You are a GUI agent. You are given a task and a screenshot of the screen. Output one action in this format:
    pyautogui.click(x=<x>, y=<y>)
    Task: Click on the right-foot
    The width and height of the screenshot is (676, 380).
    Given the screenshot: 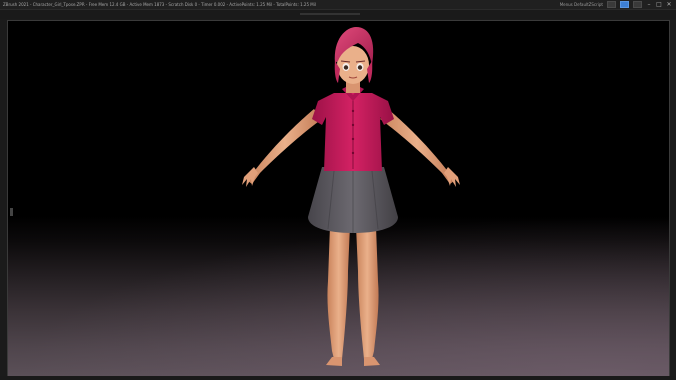 What is the action you would take?
    pyautogui.click(x=372, y=361)
    